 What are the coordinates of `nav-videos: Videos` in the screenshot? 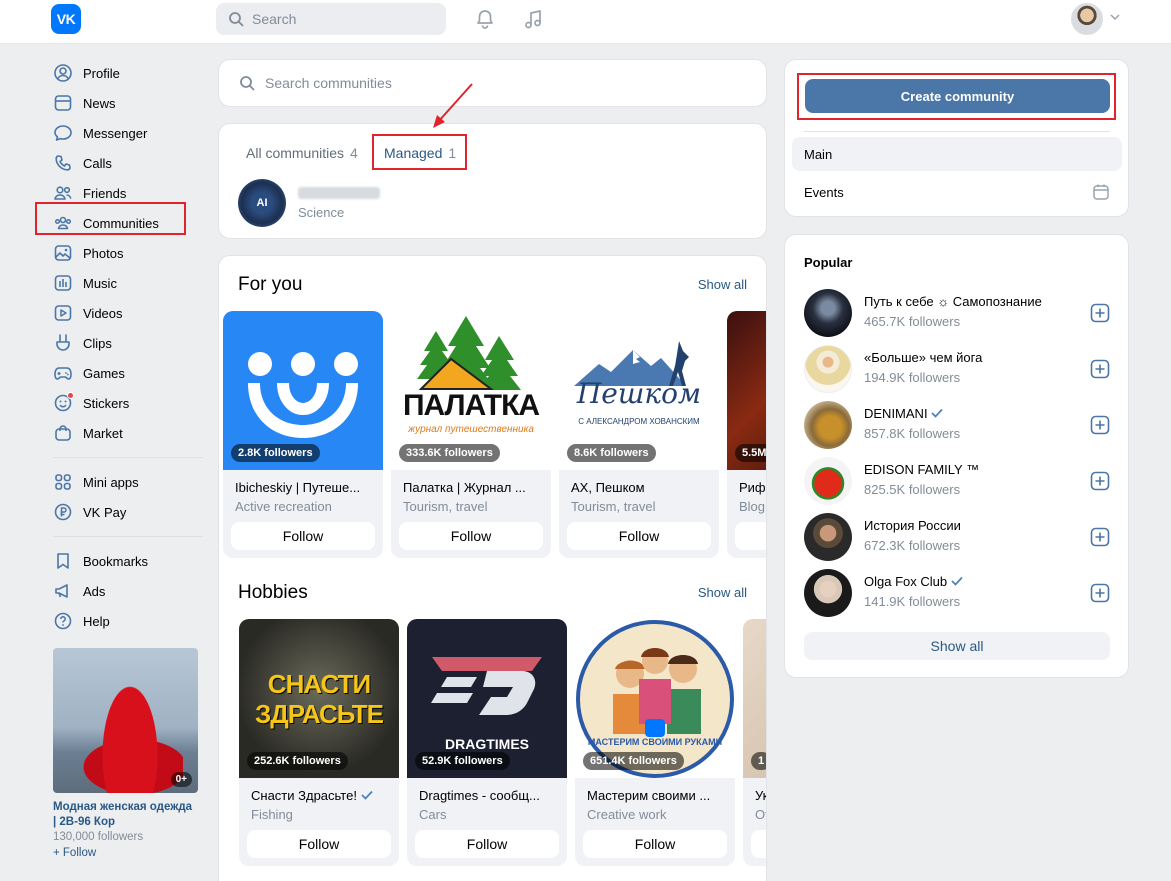 It's located at (128, 313).